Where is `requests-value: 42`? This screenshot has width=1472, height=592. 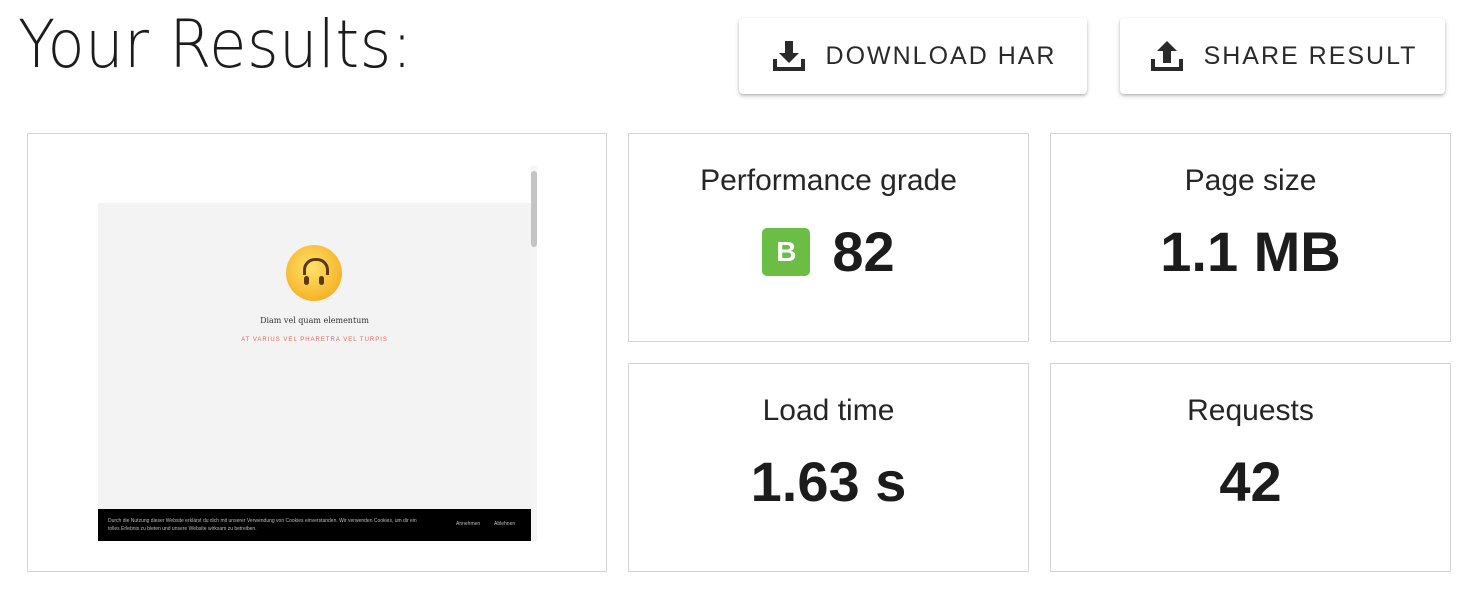
requests-value: 42 is located at coordinates (1250, 481).